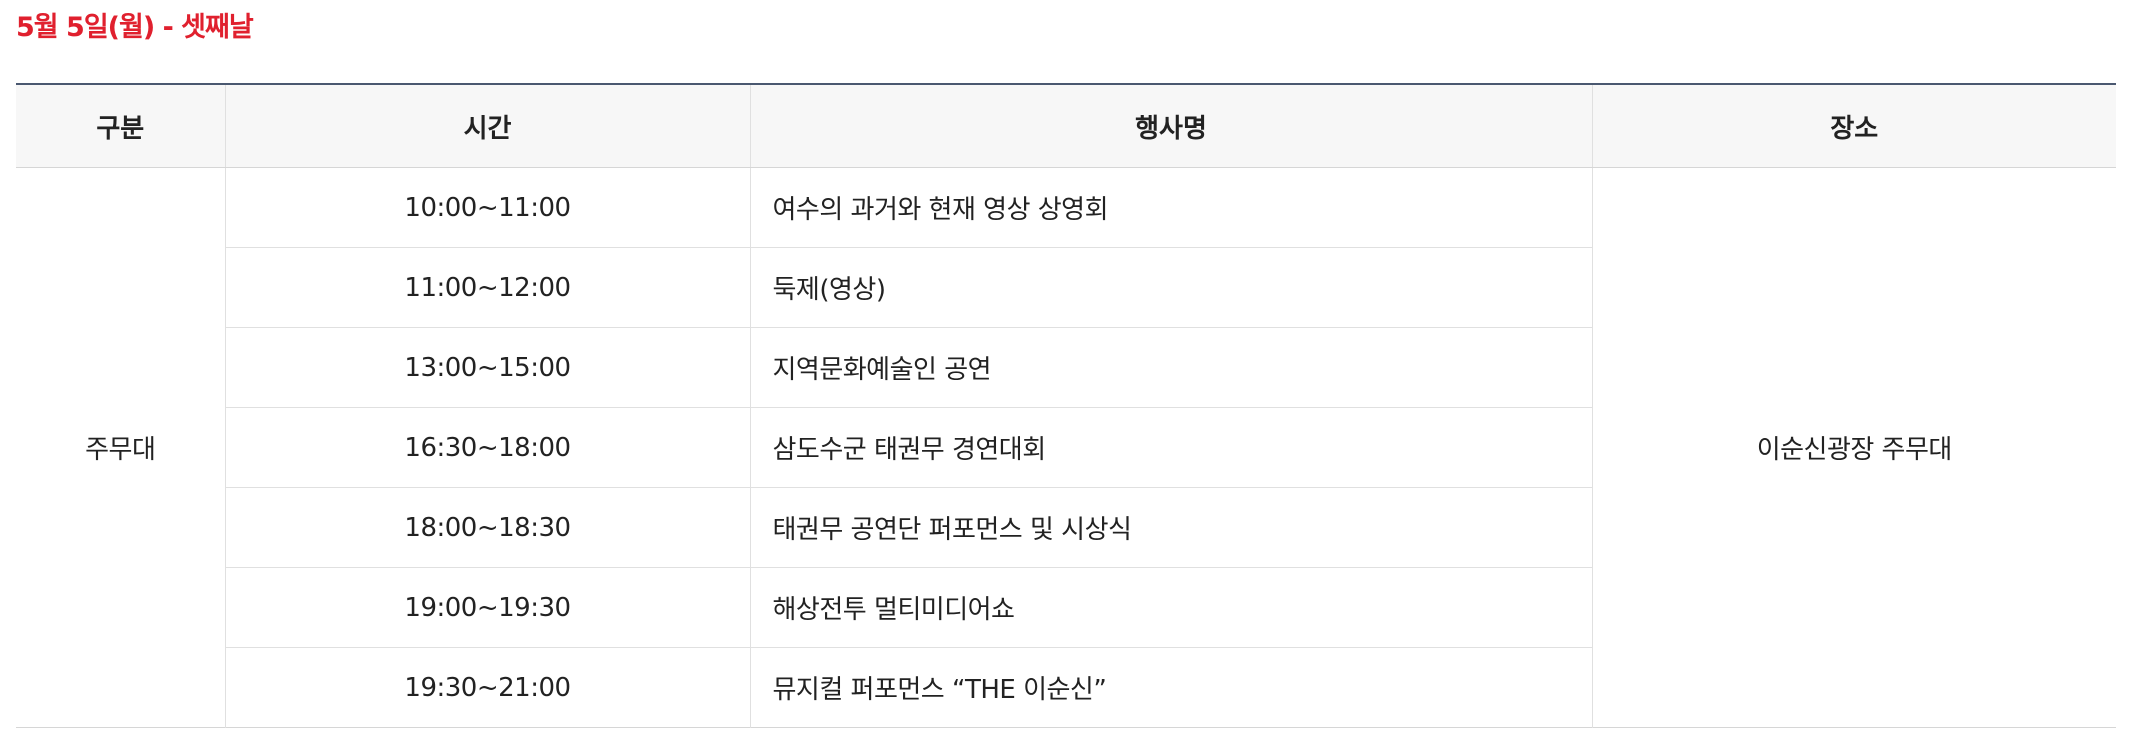 The image size is (2130, 755). I want to click on header-time: 시간, so click(487, 126).